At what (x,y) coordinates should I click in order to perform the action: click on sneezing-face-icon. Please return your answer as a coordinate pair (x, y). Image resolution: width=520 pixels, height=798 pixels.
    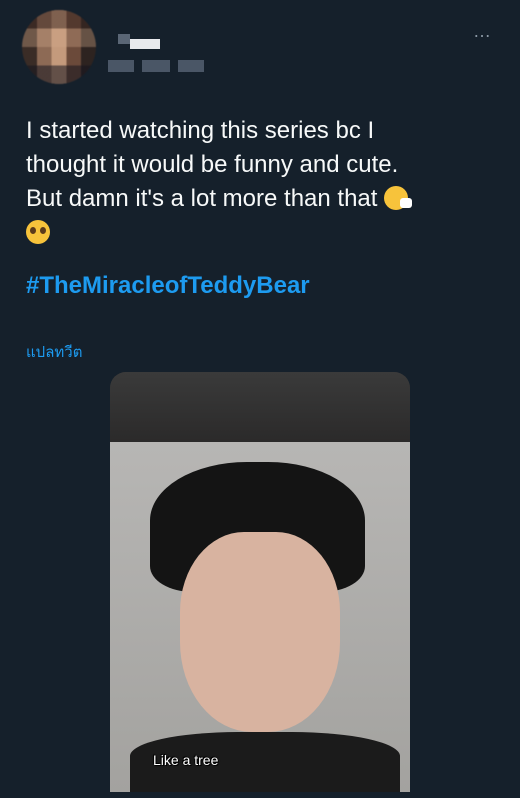
    Looking at the image, I should click on (398, 198).